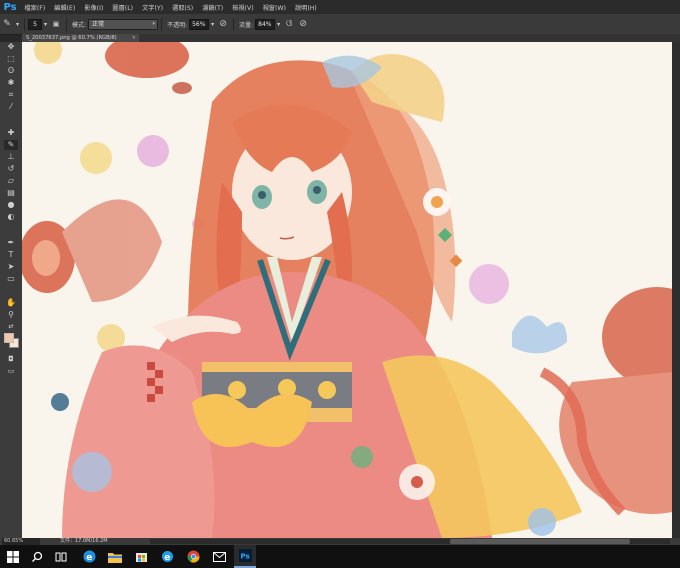 The height and width of the screenshot is (568, 680). I want to click on stamp-tool: ⊥, so click(11, 157).